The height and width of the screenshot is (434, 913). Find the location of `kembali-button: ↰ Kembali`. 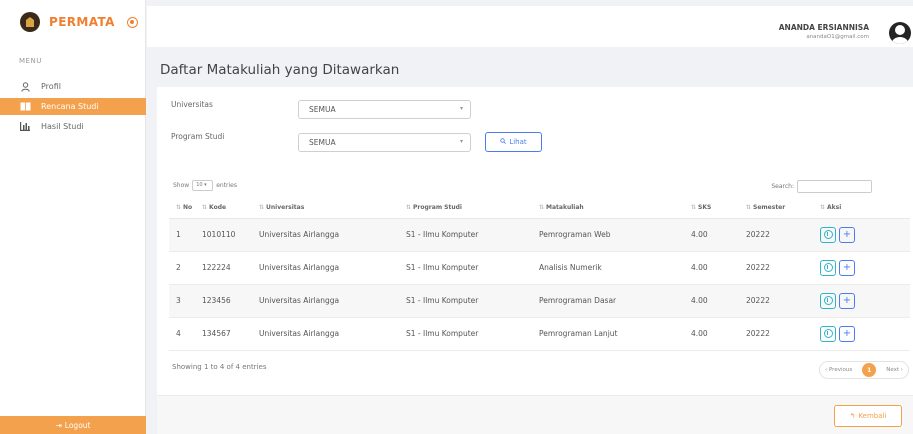

kembali-button: ↰ Kembali is located at coordinates (868, 416).